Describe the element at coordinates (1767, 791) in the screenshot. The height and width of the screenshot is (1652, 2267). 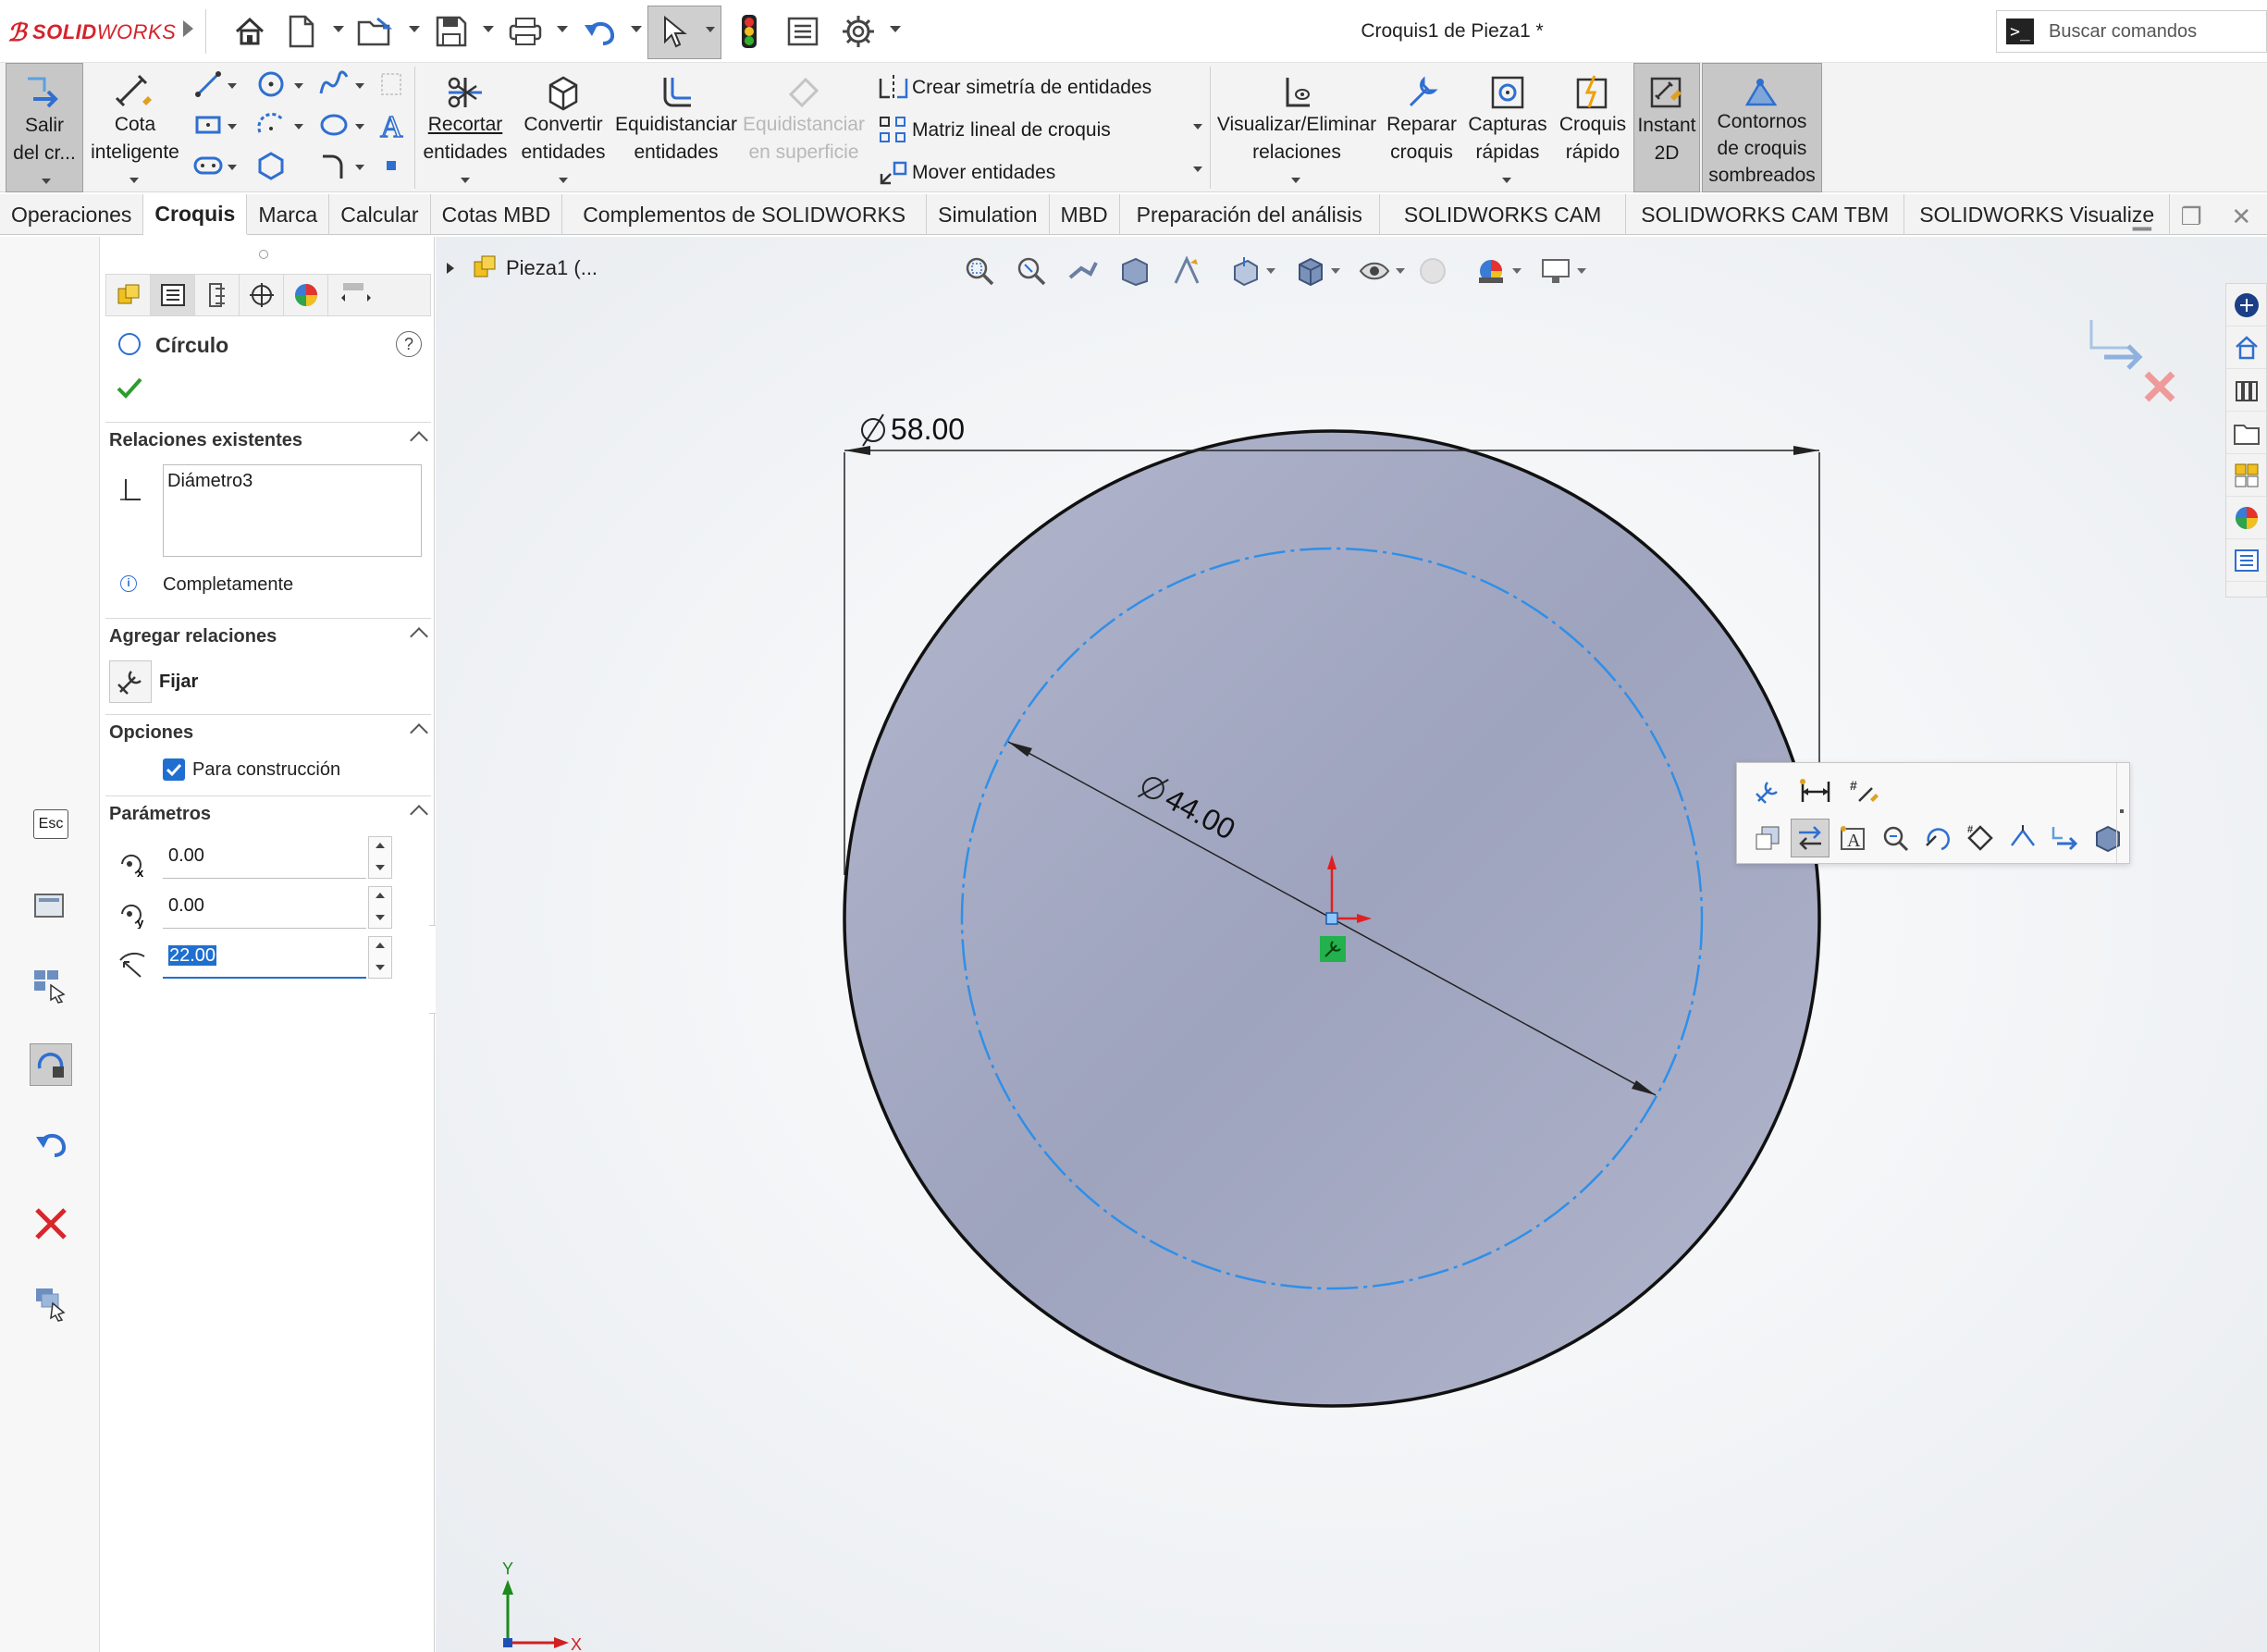
I see `fix-context-icon` at that location.